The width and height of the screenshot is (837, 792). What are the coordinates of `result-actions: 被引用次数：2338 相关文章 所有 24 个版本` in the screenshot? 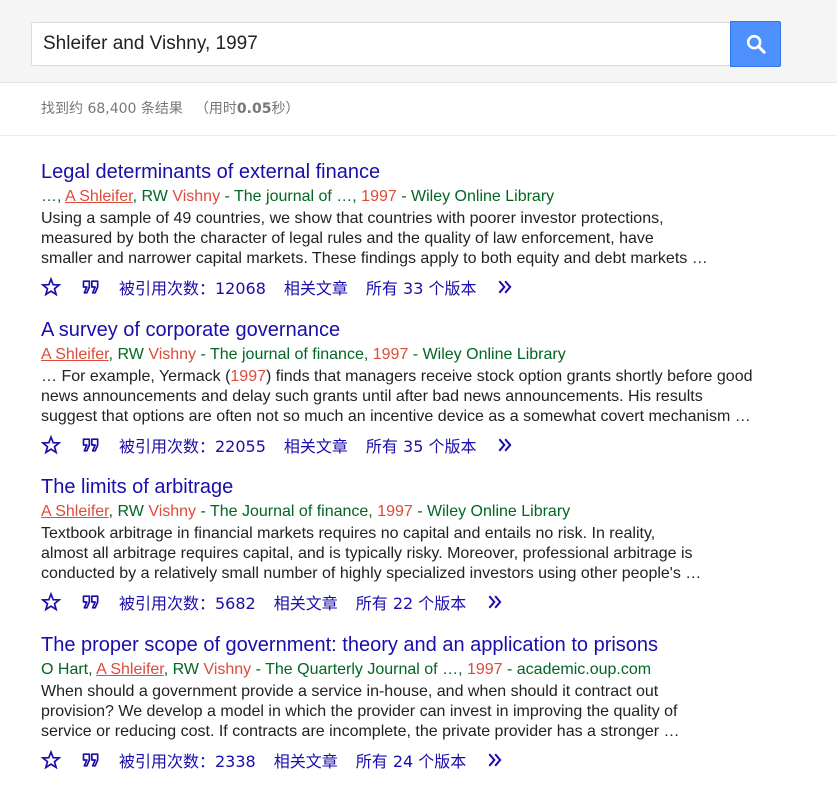 It's located at (411, 760).